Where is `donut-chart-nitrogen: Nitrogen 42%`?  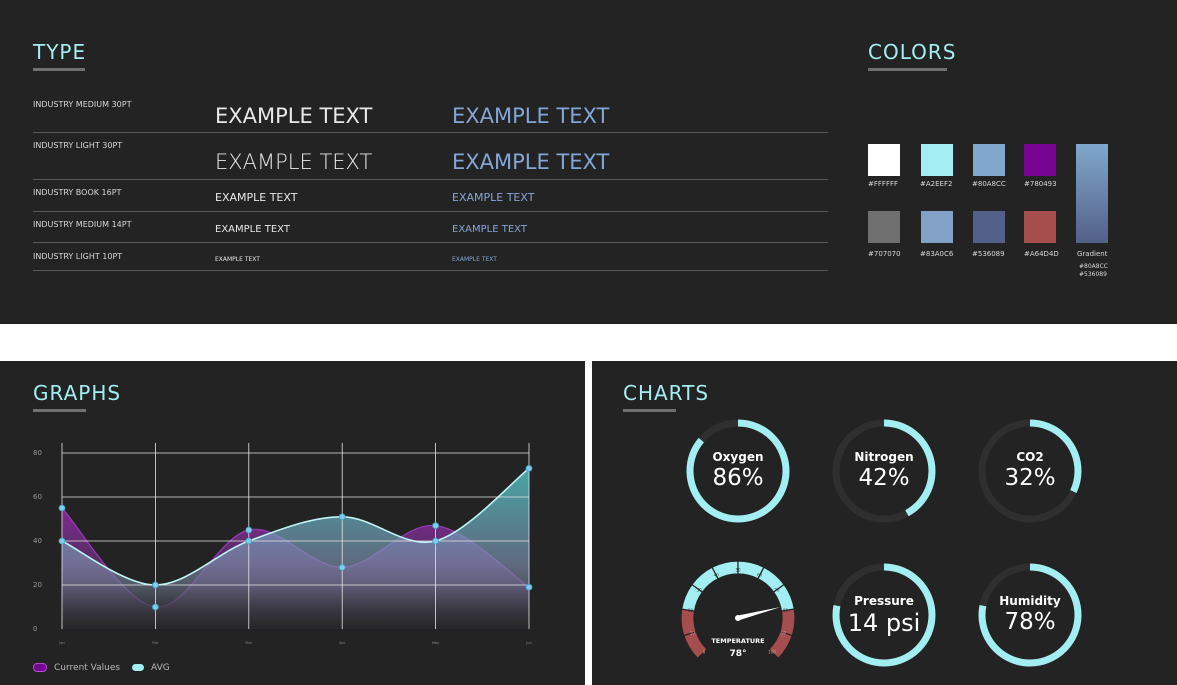 donut-chart-nitrogen: Nitrogen 42% is located at coordinates (884, 471).